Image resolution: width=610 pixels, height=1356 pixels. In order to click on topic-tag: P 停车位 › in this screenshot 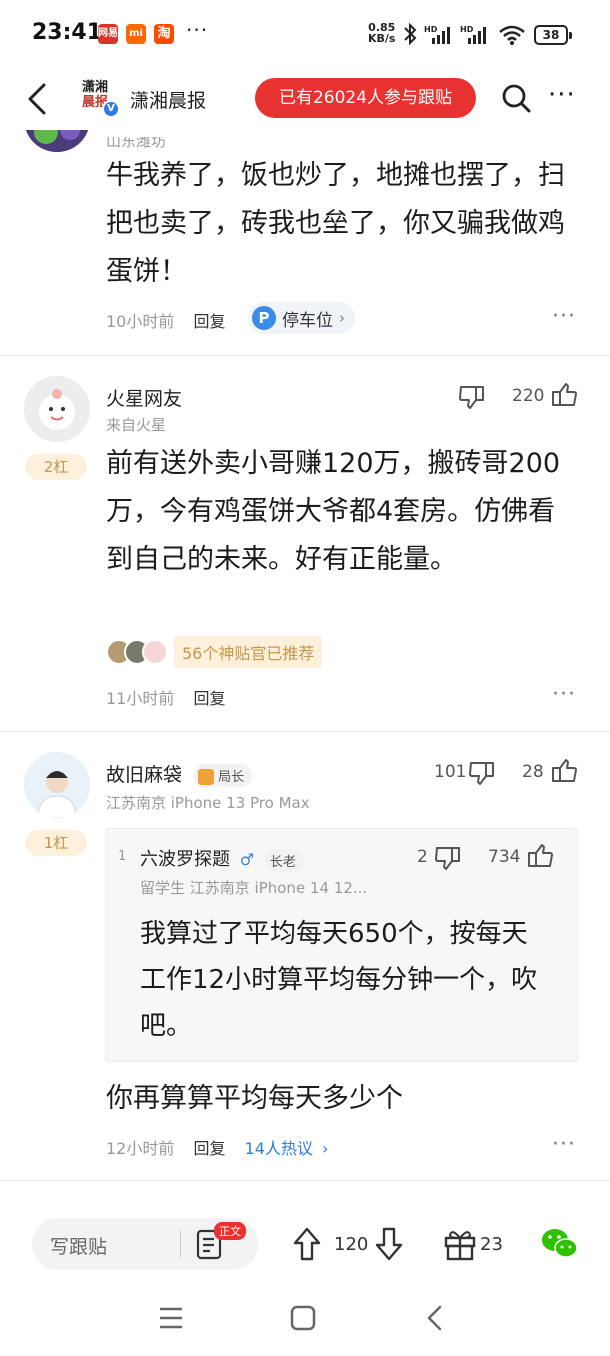, I will do `click(301, 318)`.